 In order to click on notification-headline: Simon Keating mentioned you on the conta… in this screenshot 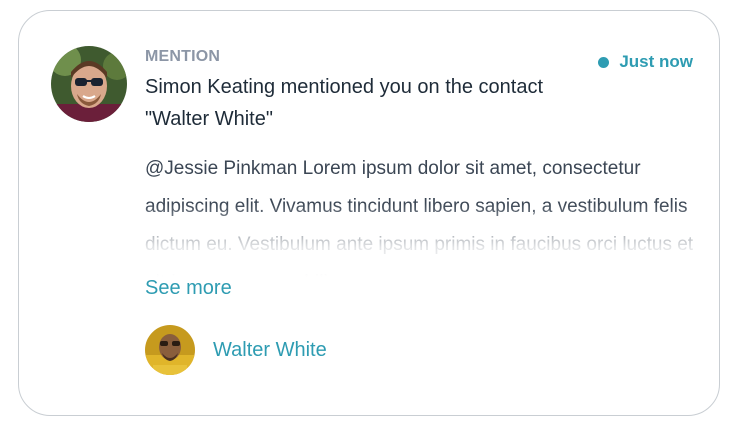, I will do `click(344, 103)`.